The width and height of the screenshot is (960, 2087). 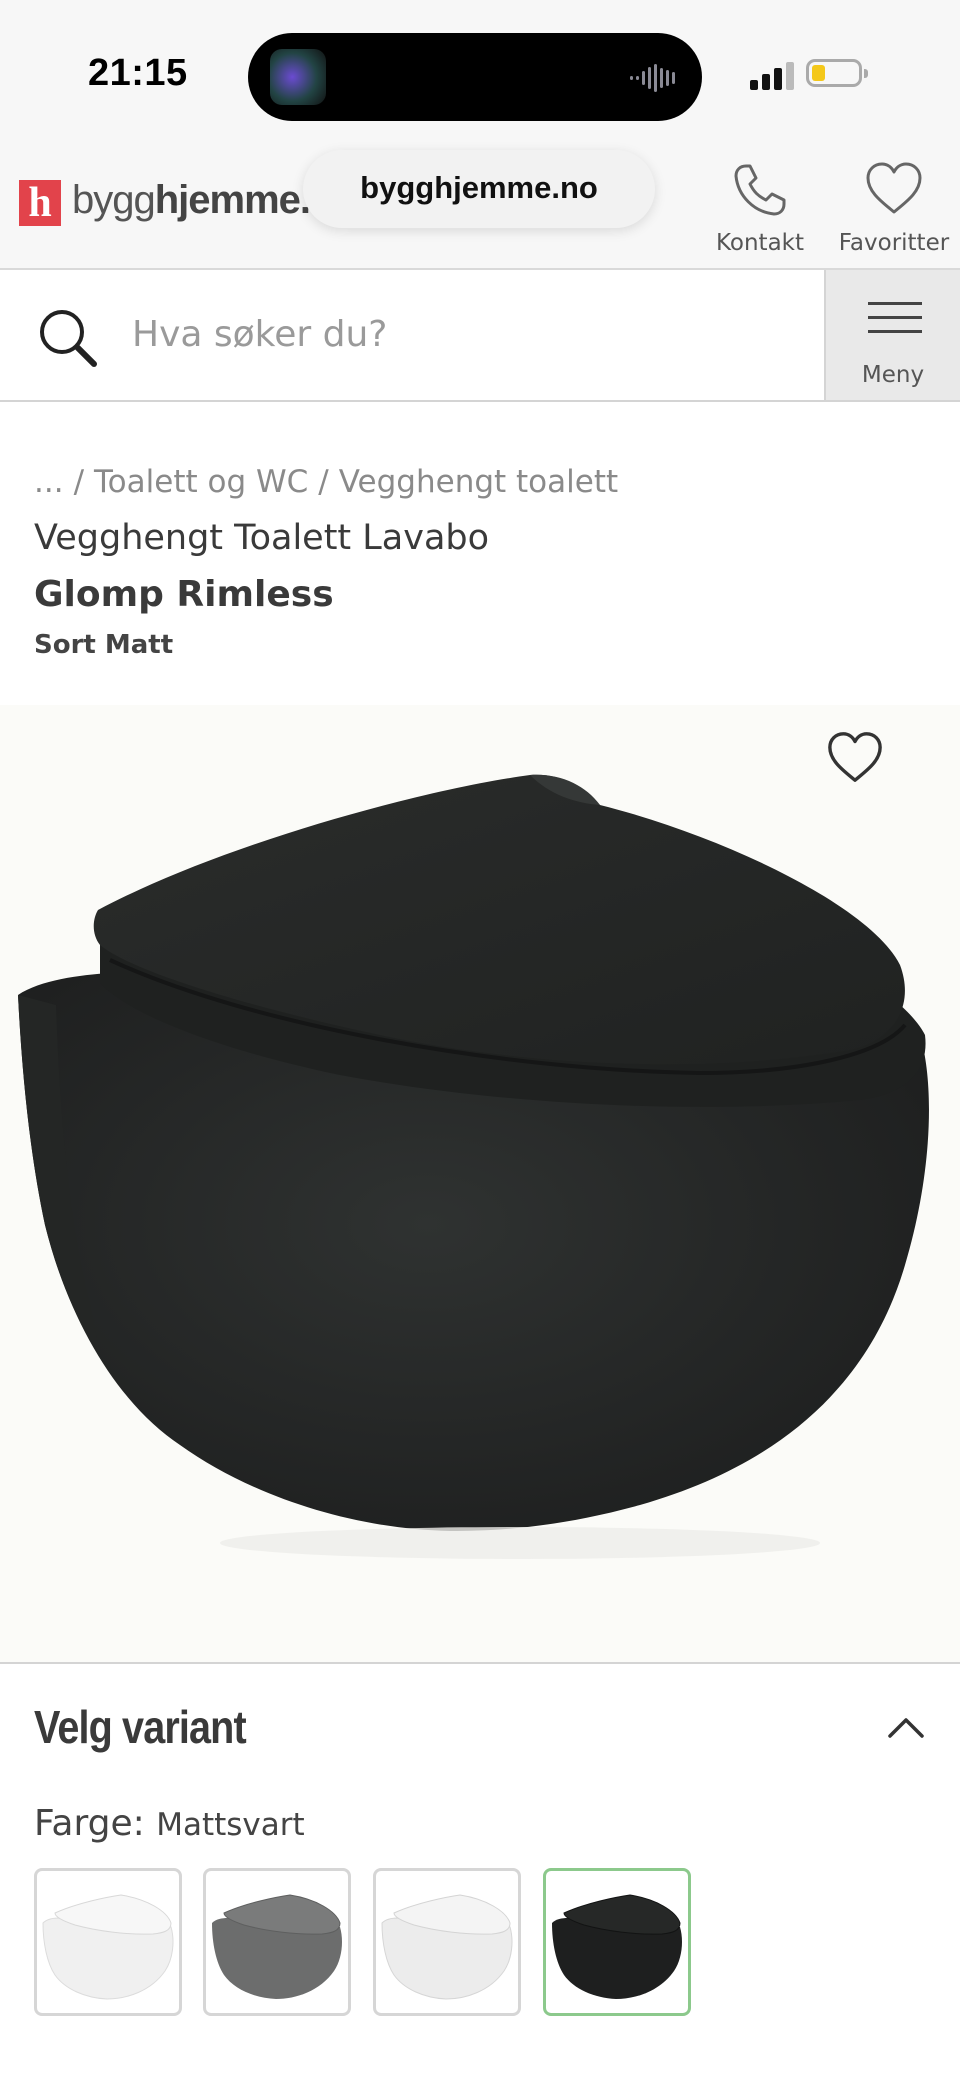 I want to click on url-bar: bygghjemme.no, so click(x=479, y=189).